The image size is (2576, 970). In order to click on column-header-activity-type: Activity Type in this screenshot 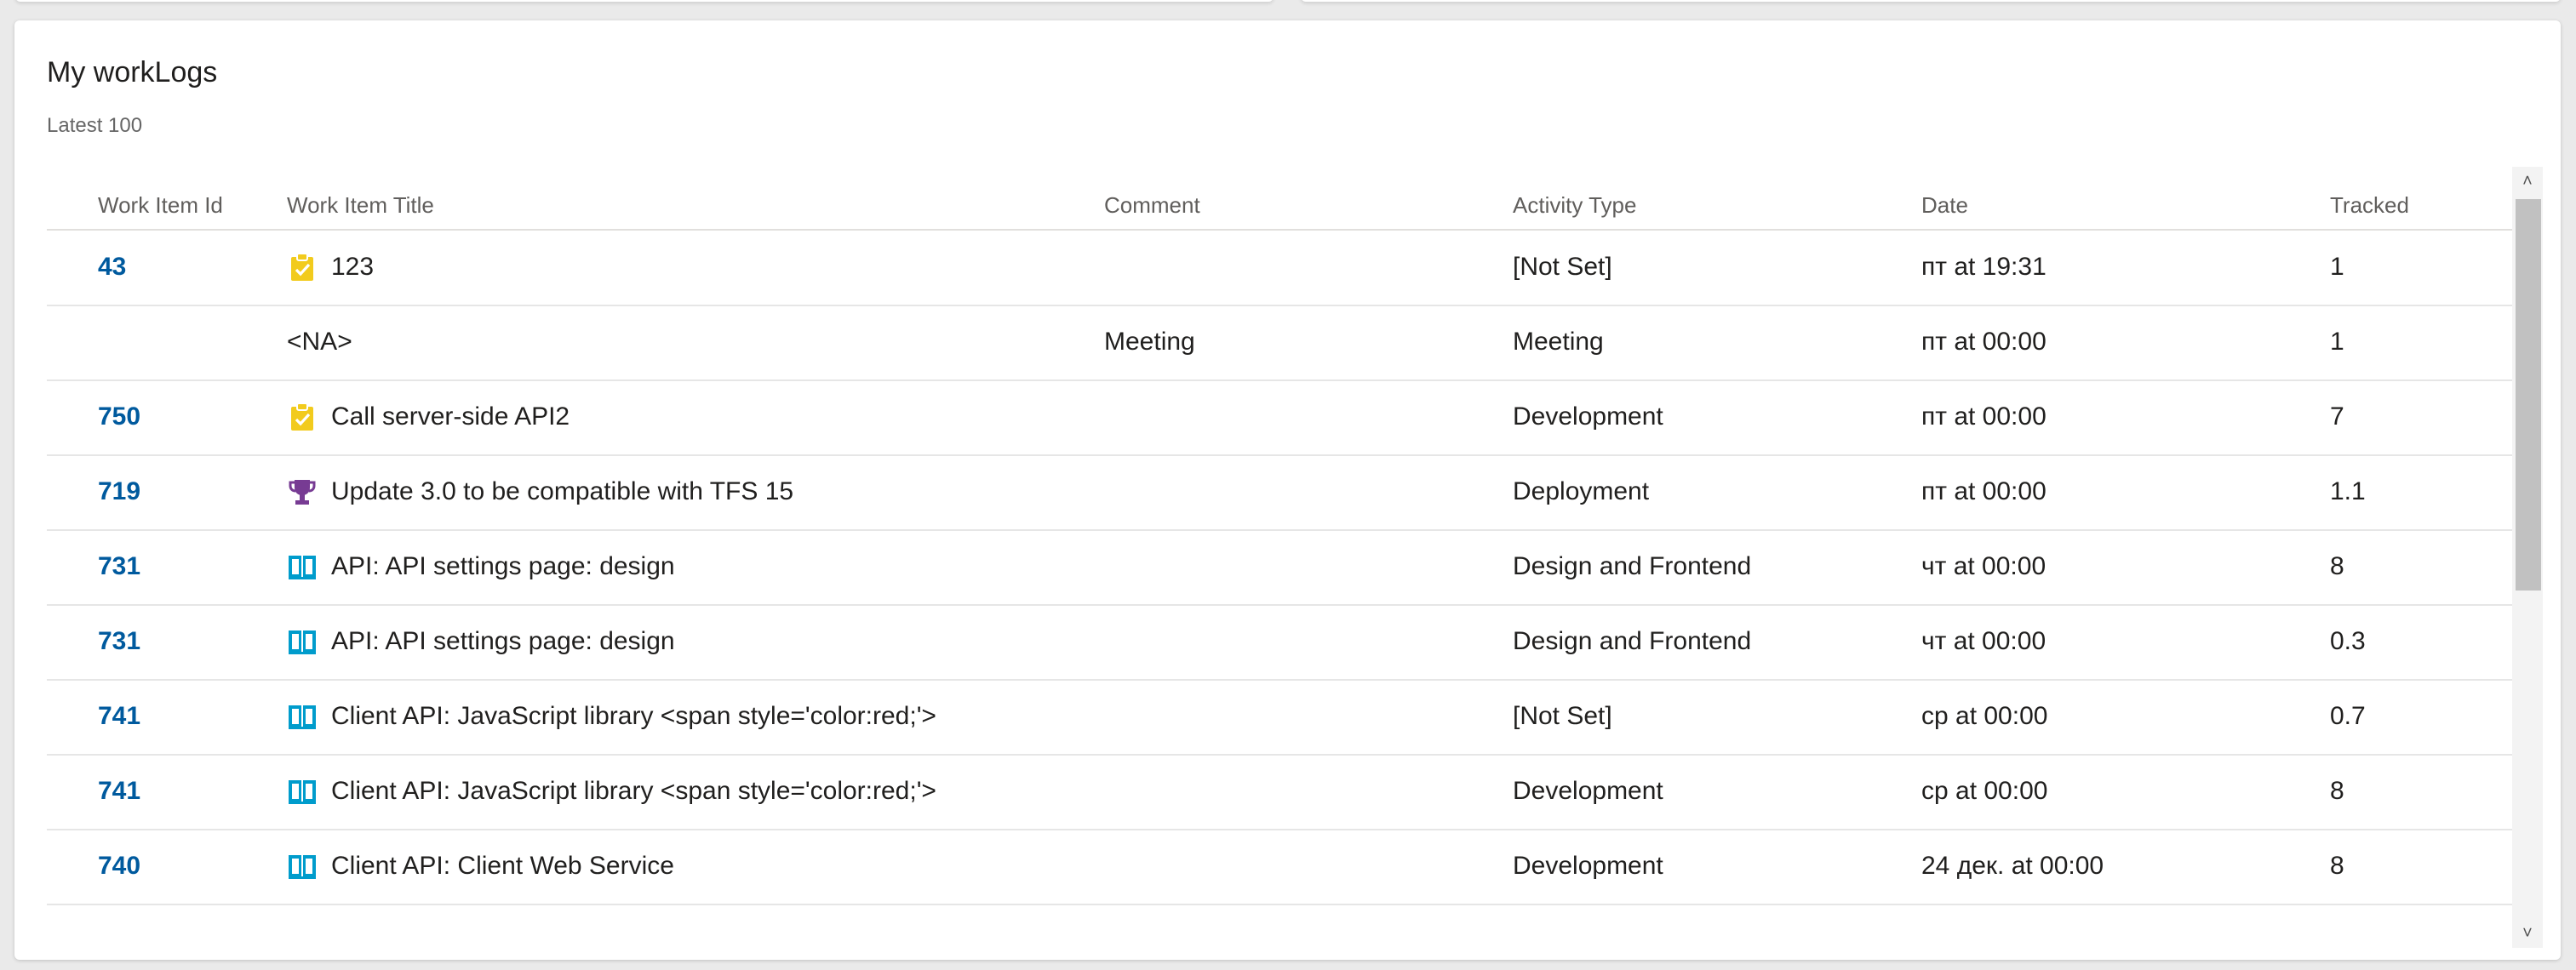, I will do `click(1574, 205)`.